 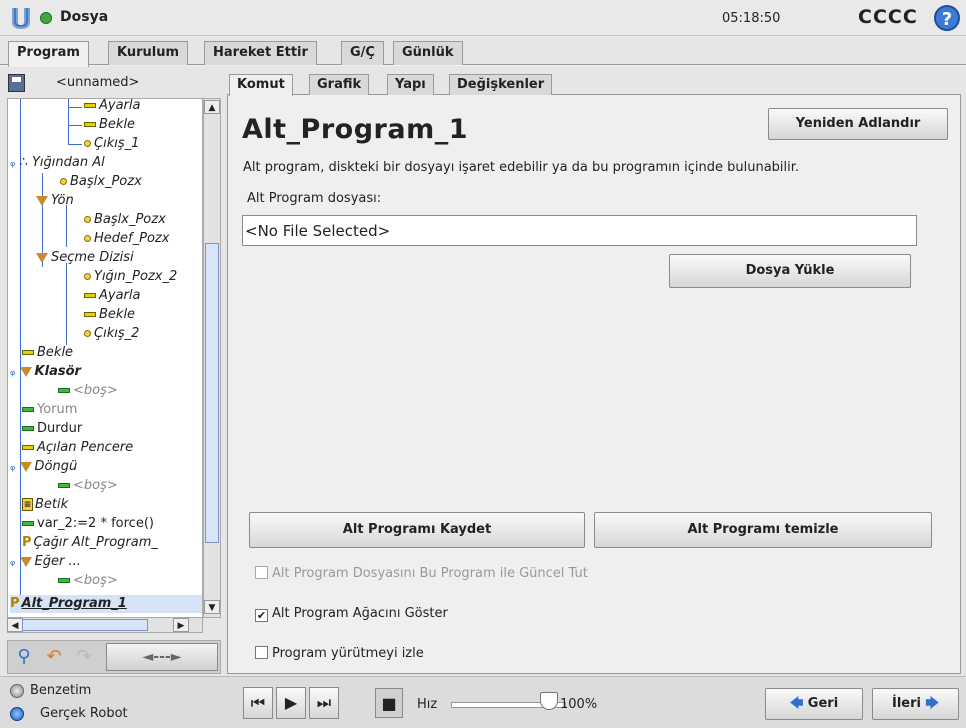 I want to click on stack-icon: ∴, so click(x=23, y=162).